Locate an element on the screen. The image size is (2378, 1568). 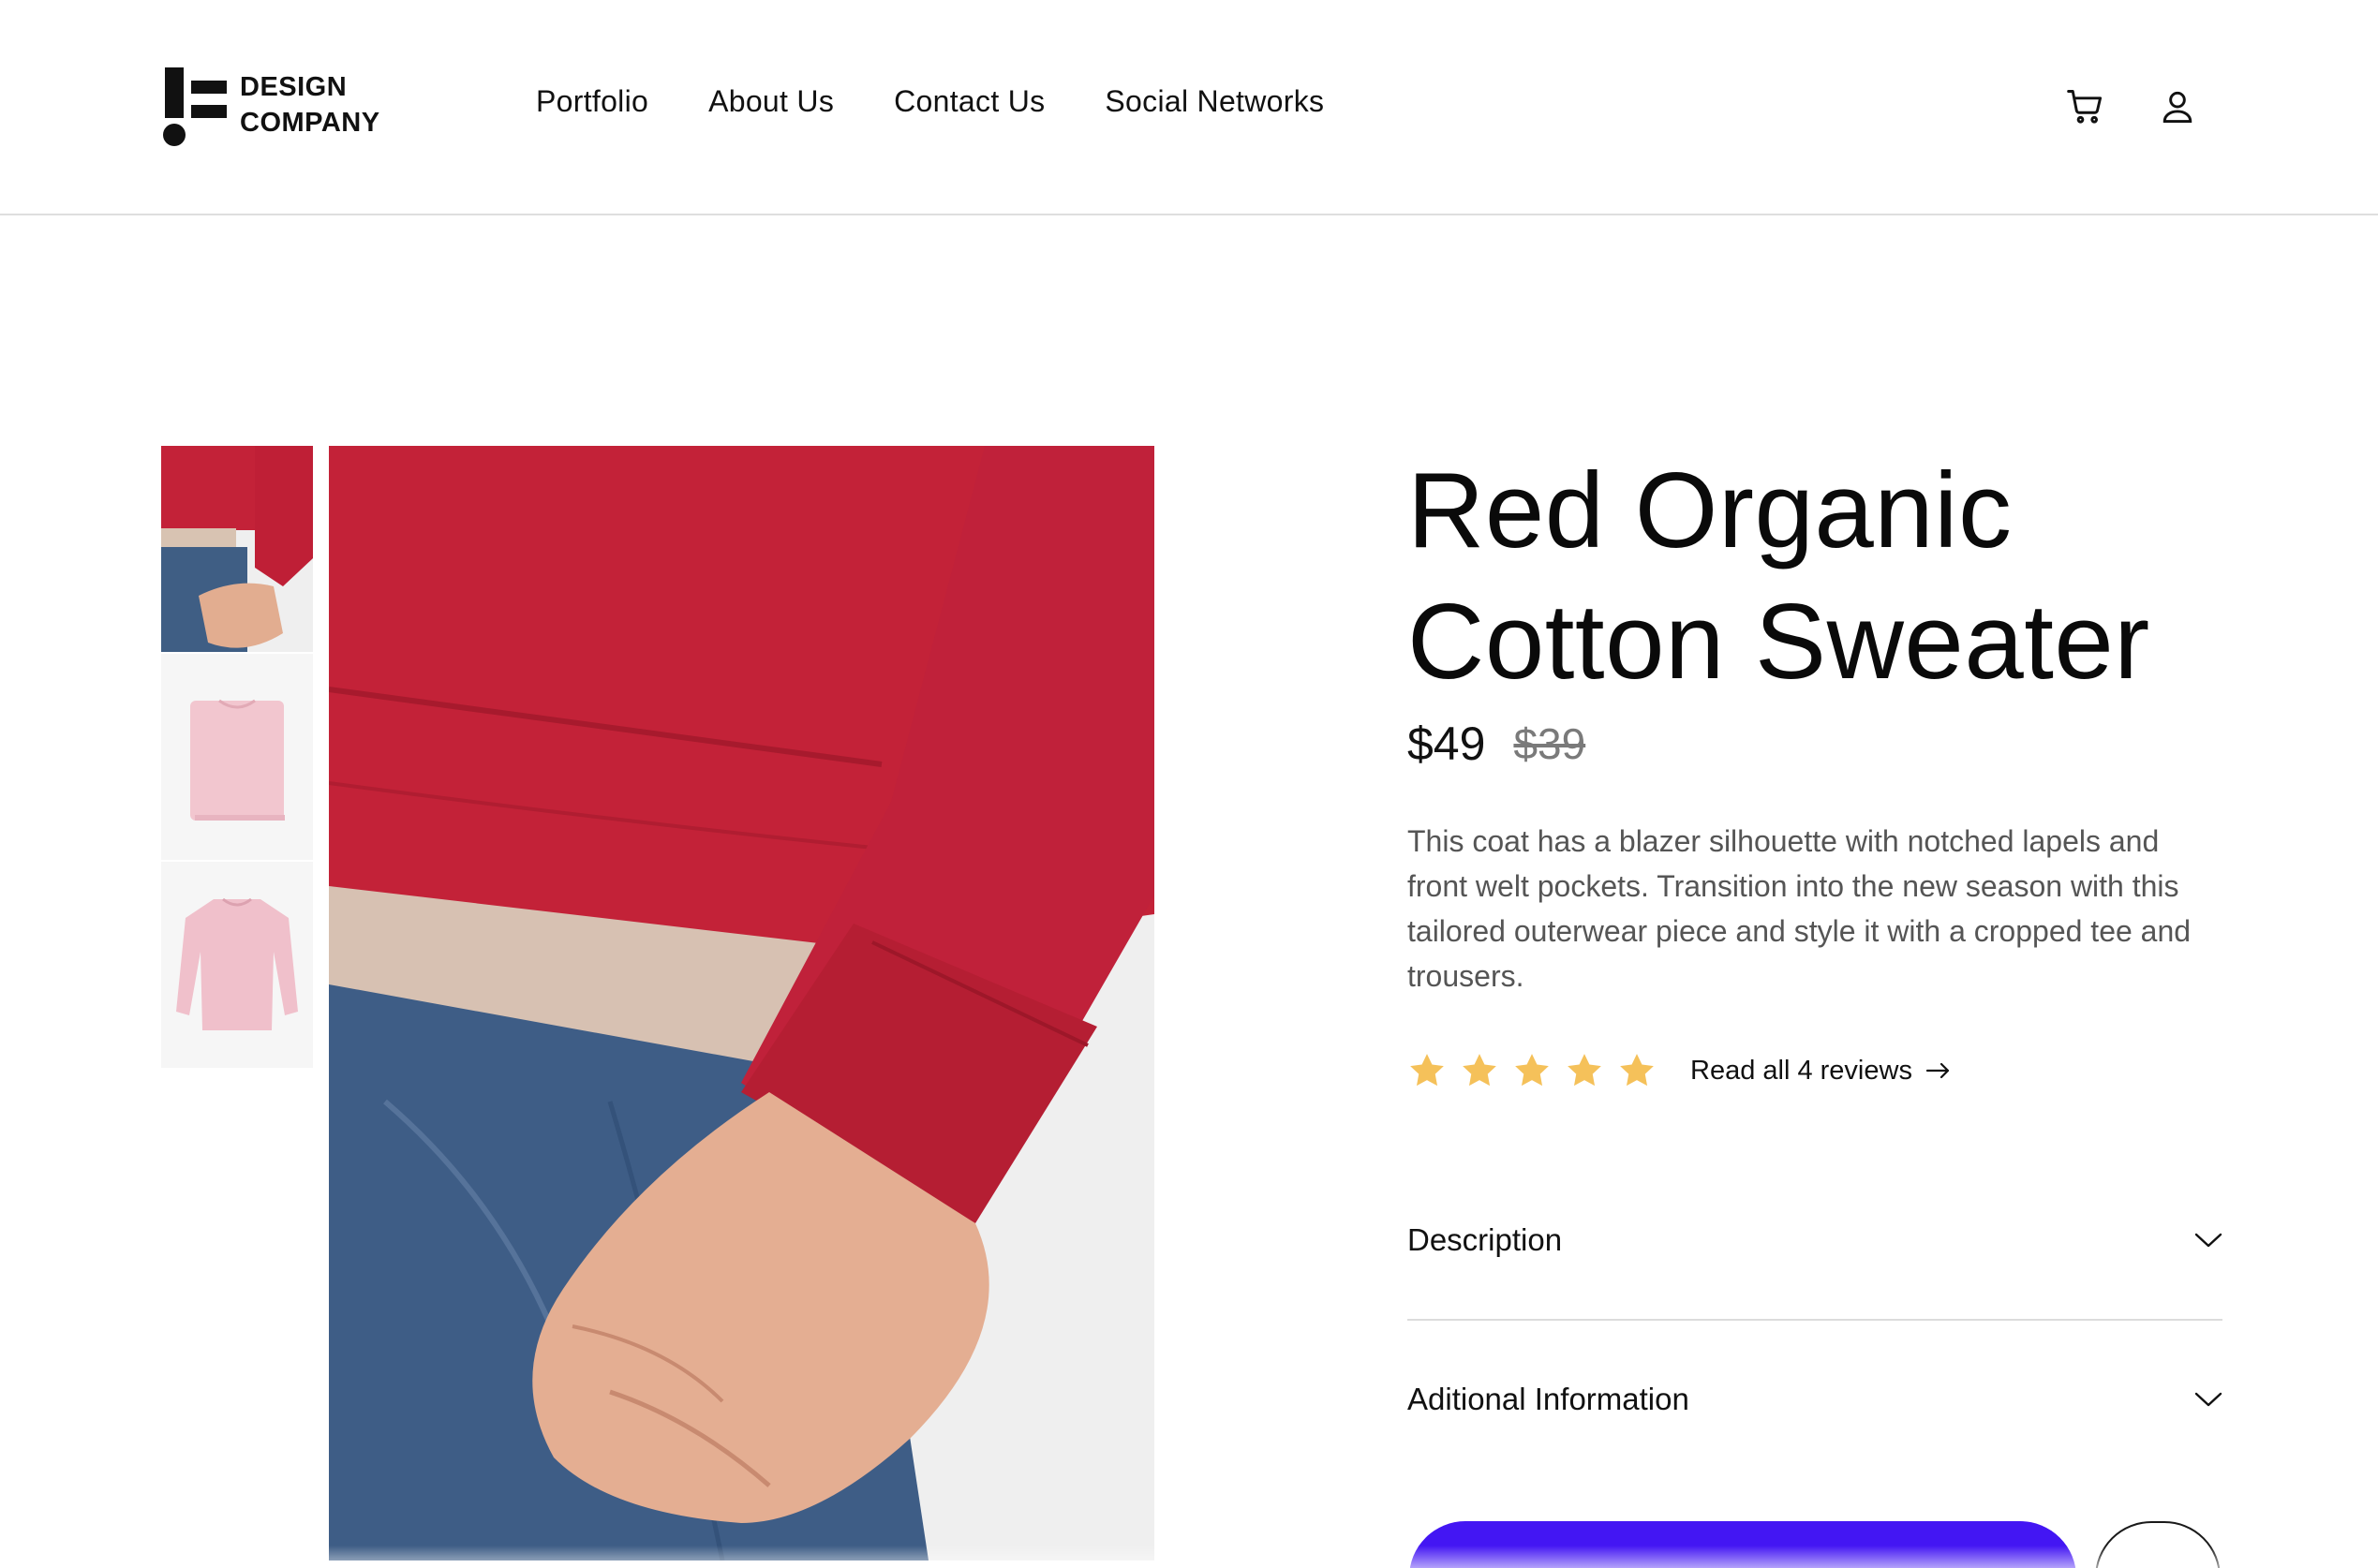
read-reviews-link: Read all 4 reviews is located at coordinates (1821, 1071).